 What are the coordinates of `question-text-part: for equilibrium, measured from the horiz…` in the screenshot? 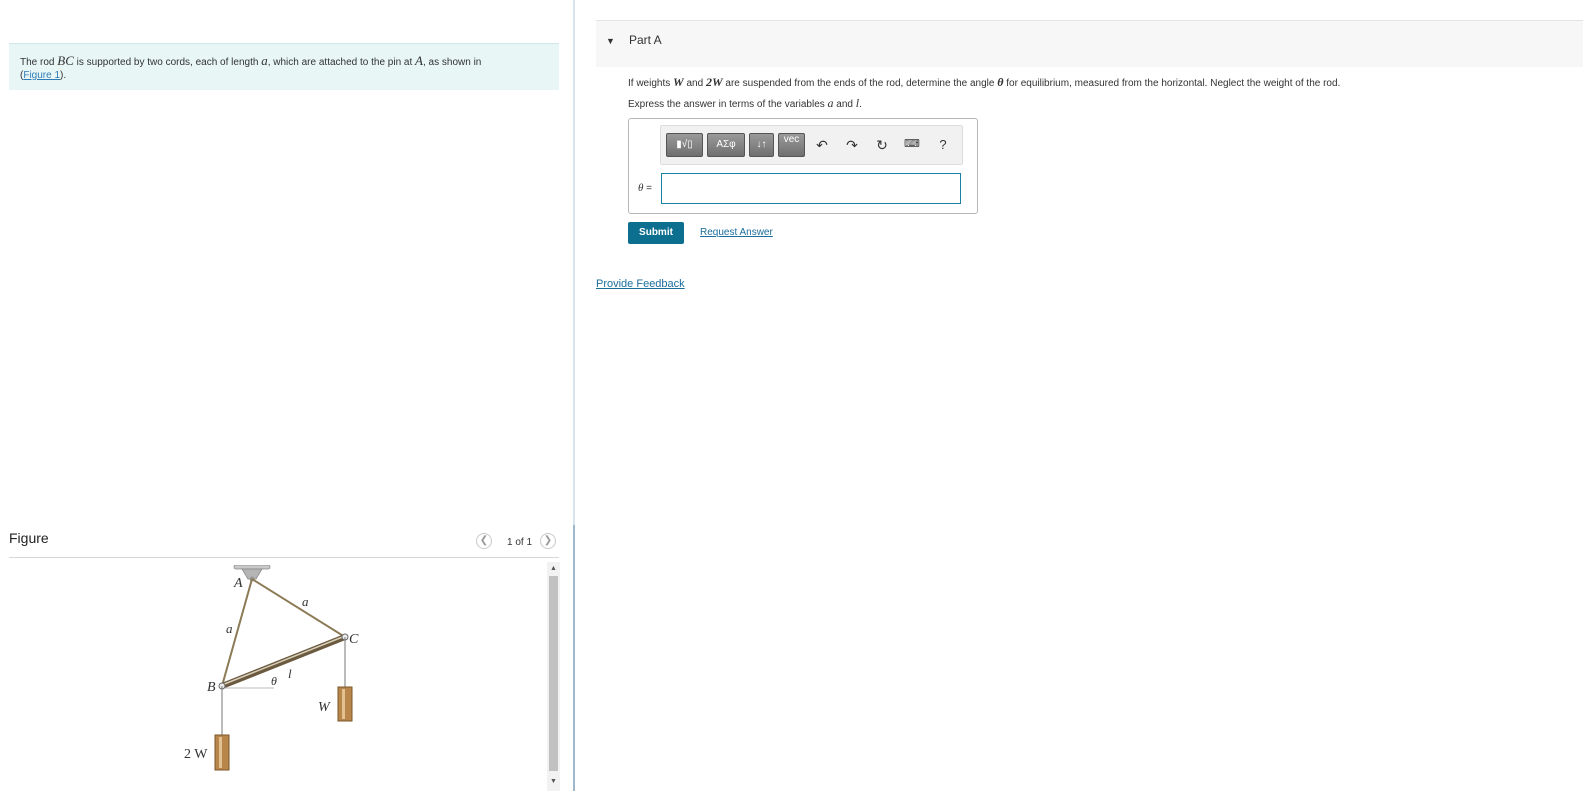 It's located at (1172, 83).